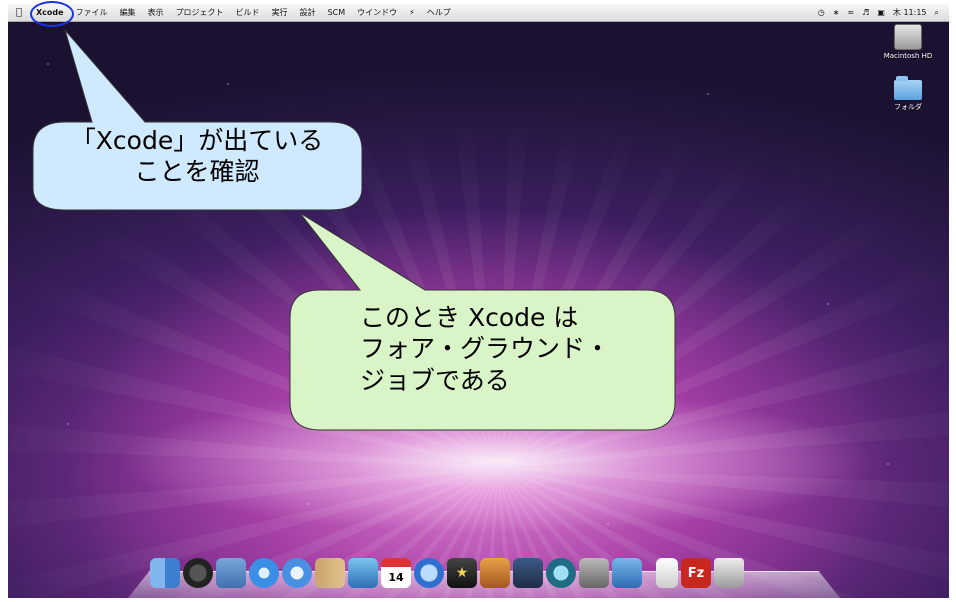 Image resolution: width=956 pixels, height=602 pixels. I want to click on callout-foreground-line3: ジョブである, so click(435, 380).